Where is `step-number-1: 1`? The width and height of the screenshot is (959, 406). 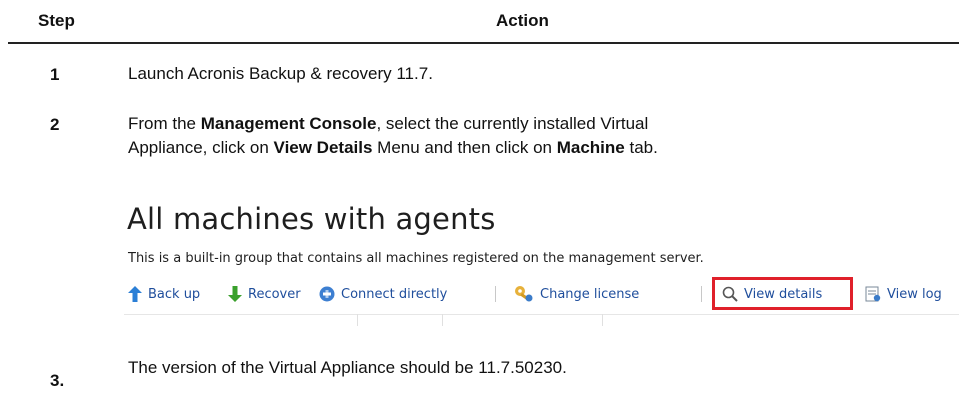
step-number-1: 1 is located at coordinates (55, 74).